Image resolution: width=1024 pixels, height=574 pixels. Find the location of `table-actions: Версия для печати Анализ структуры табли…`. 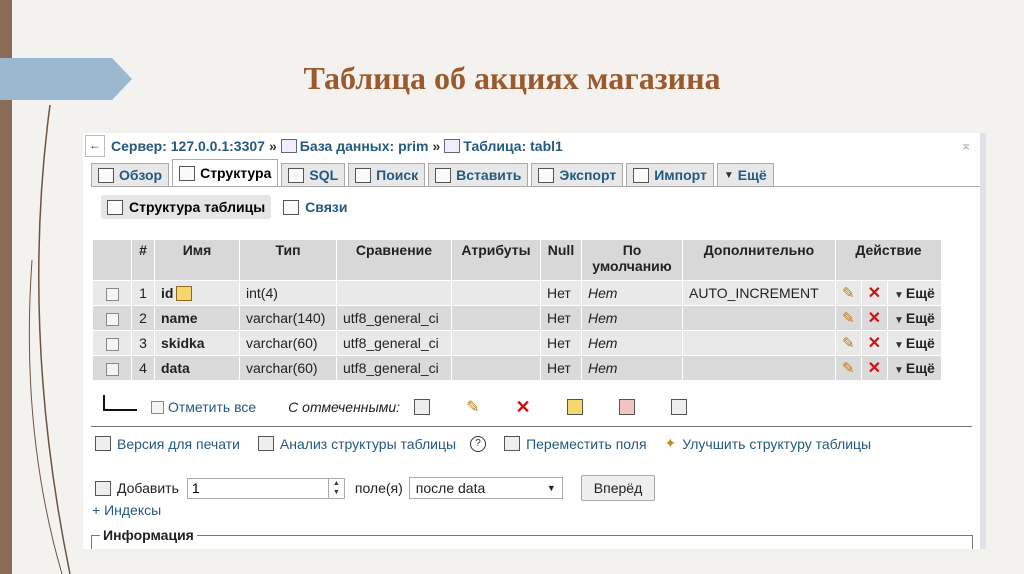

table-actions: Версия для печати Анализ структуры табли… is located at coordinates (492, 443).